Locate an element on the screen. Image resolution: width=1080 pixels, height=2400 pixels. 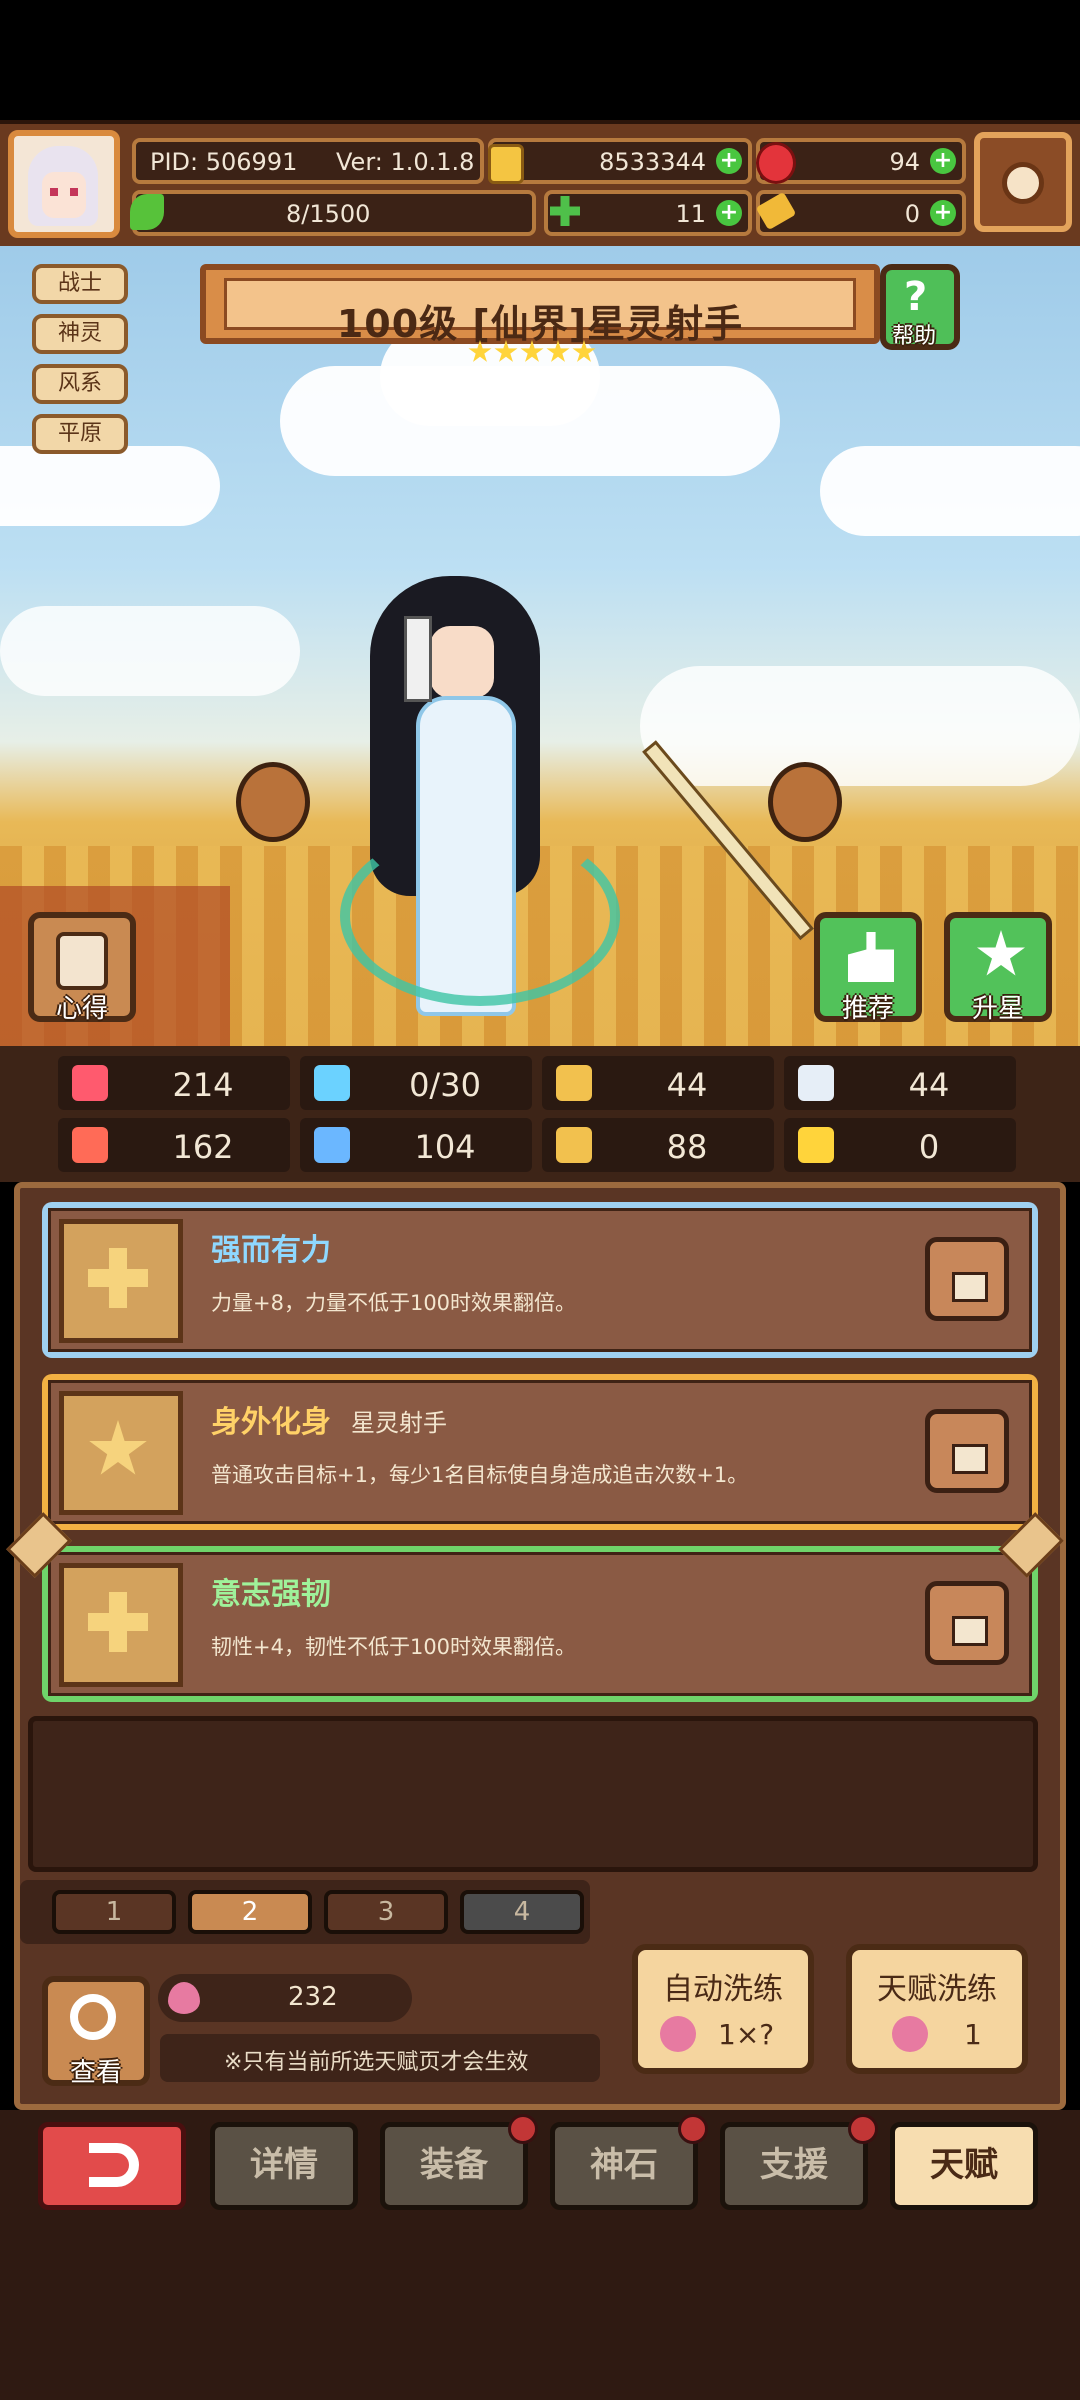
red-gem-icon is located at coordinates (776, 163).